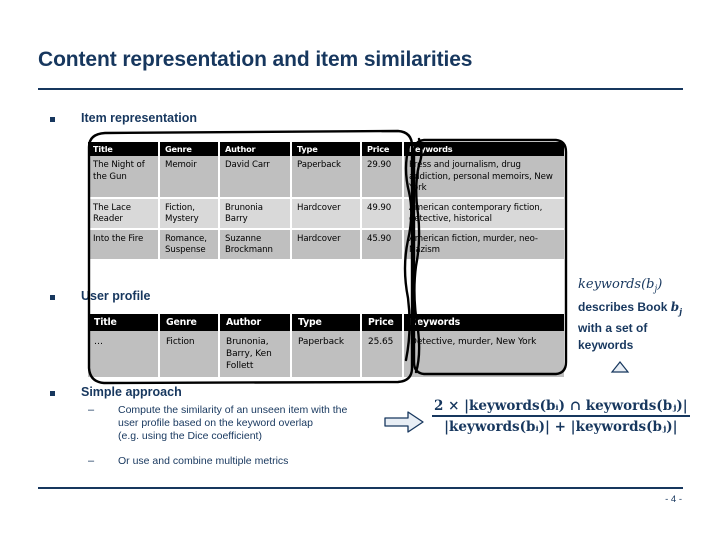  I want to click on ink-note-arrowhead, so click(620, 367).